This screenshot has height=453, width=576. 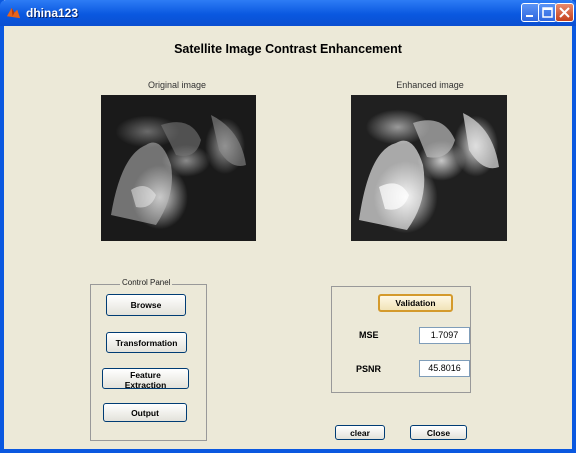 What do you see at coordinates (145, 379) in the screenshot?
I see `feature-extraction-button: Feature Extraction` at bounding box center [145, 379].